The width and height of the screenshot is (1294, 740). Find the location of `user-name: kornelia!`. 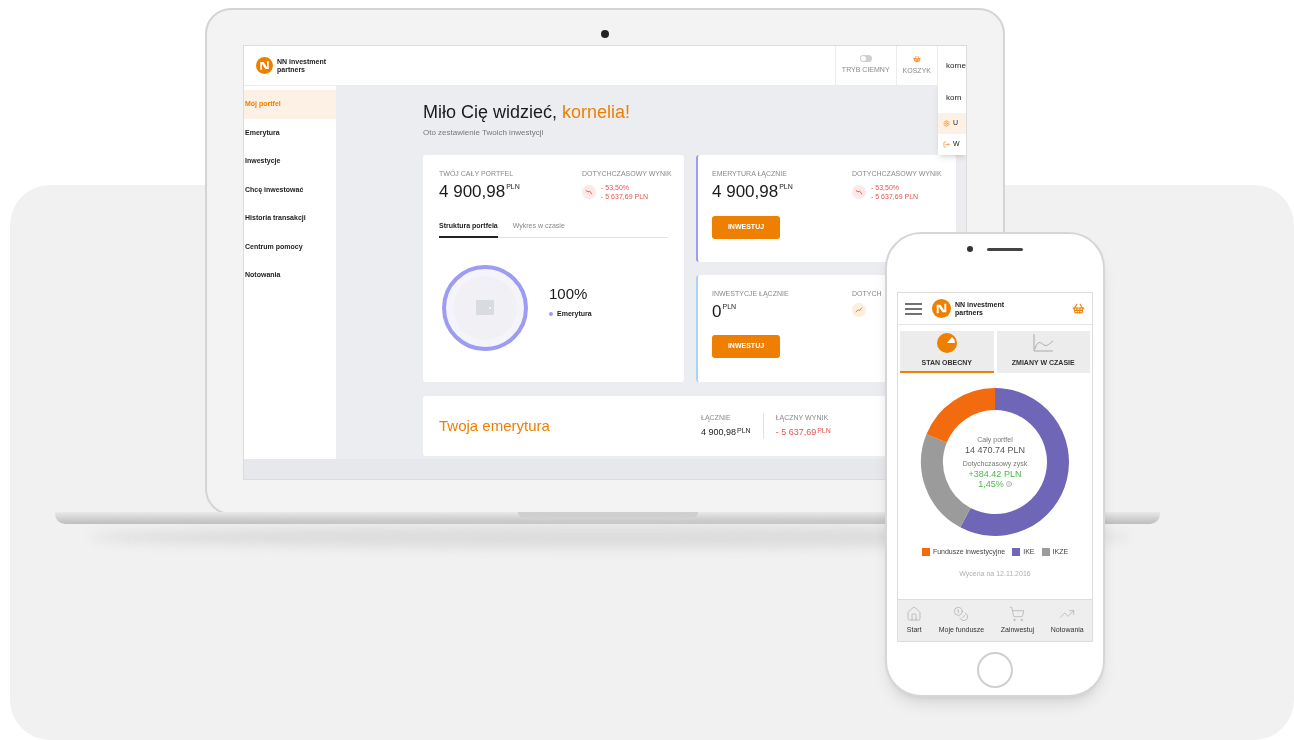

user-name: kornelia! is located at coordinates (596, 112).